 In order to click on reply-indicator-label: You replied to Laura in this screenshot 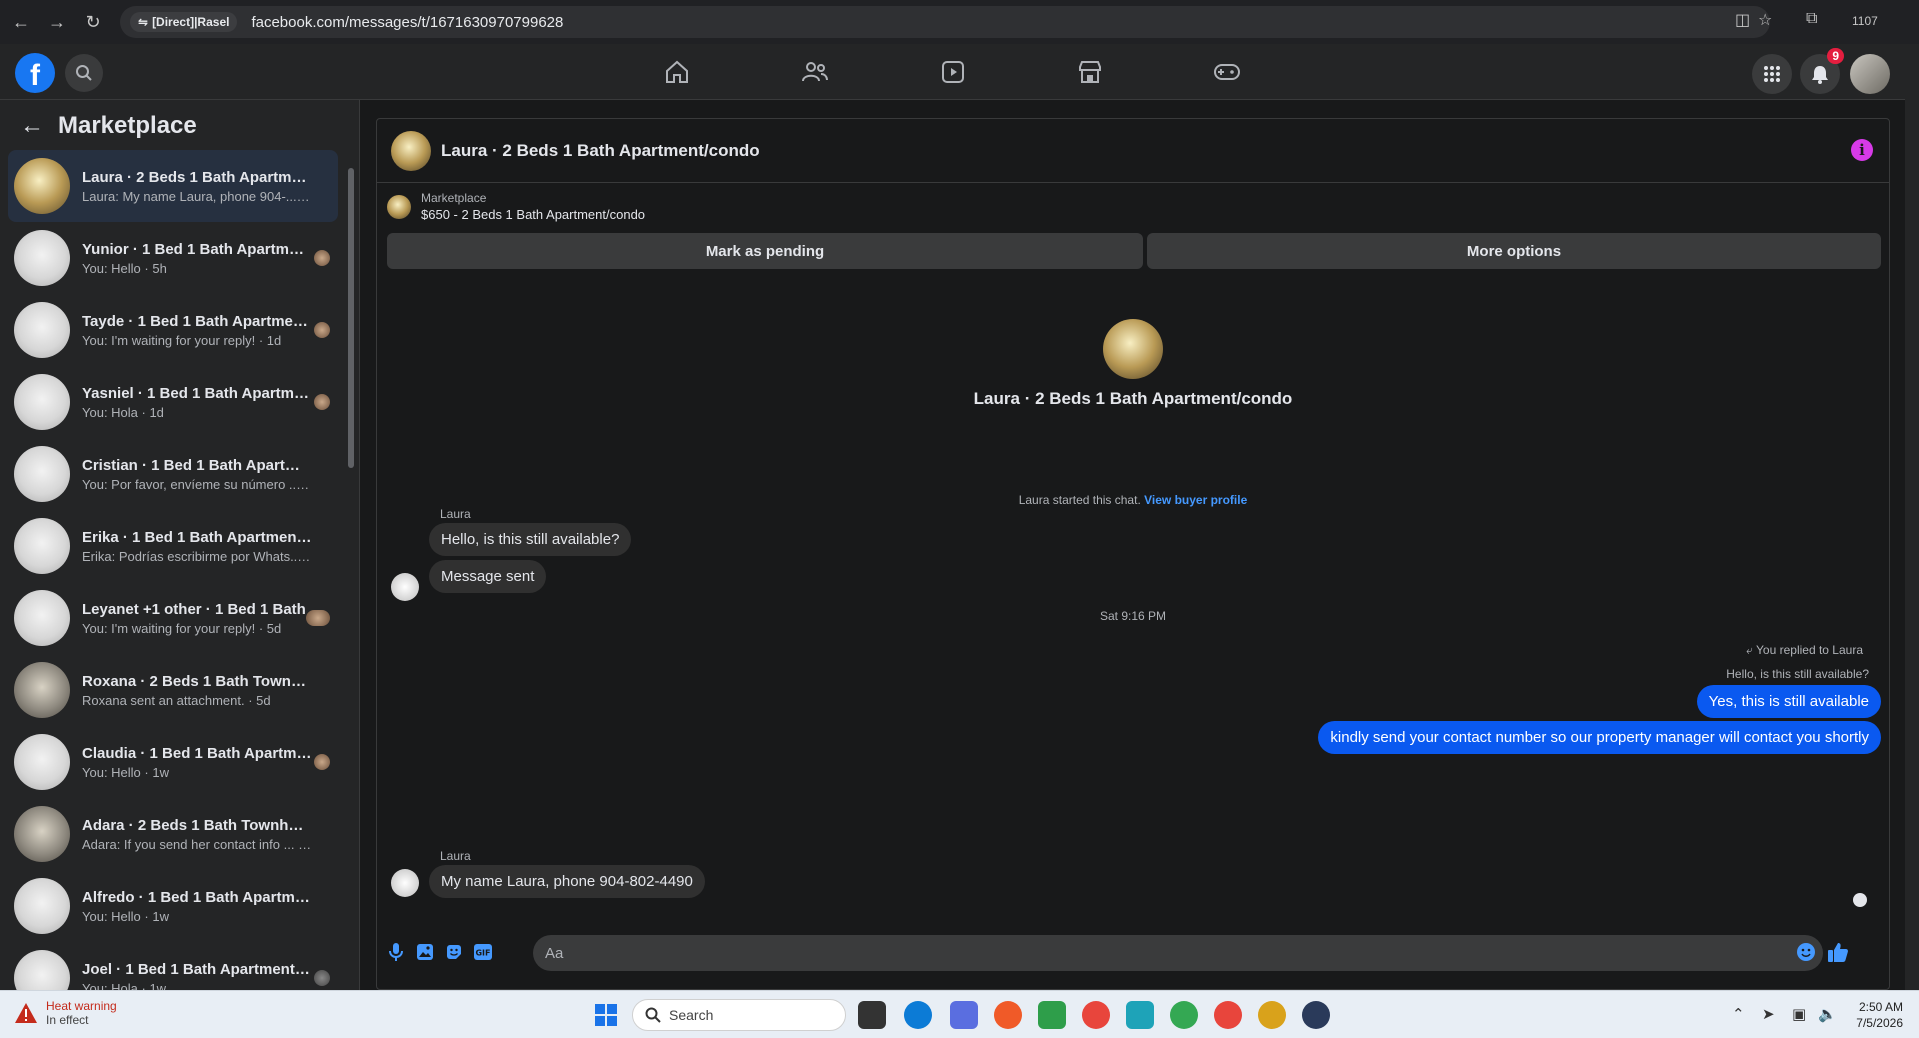, I will do `click(1809, 650)`.